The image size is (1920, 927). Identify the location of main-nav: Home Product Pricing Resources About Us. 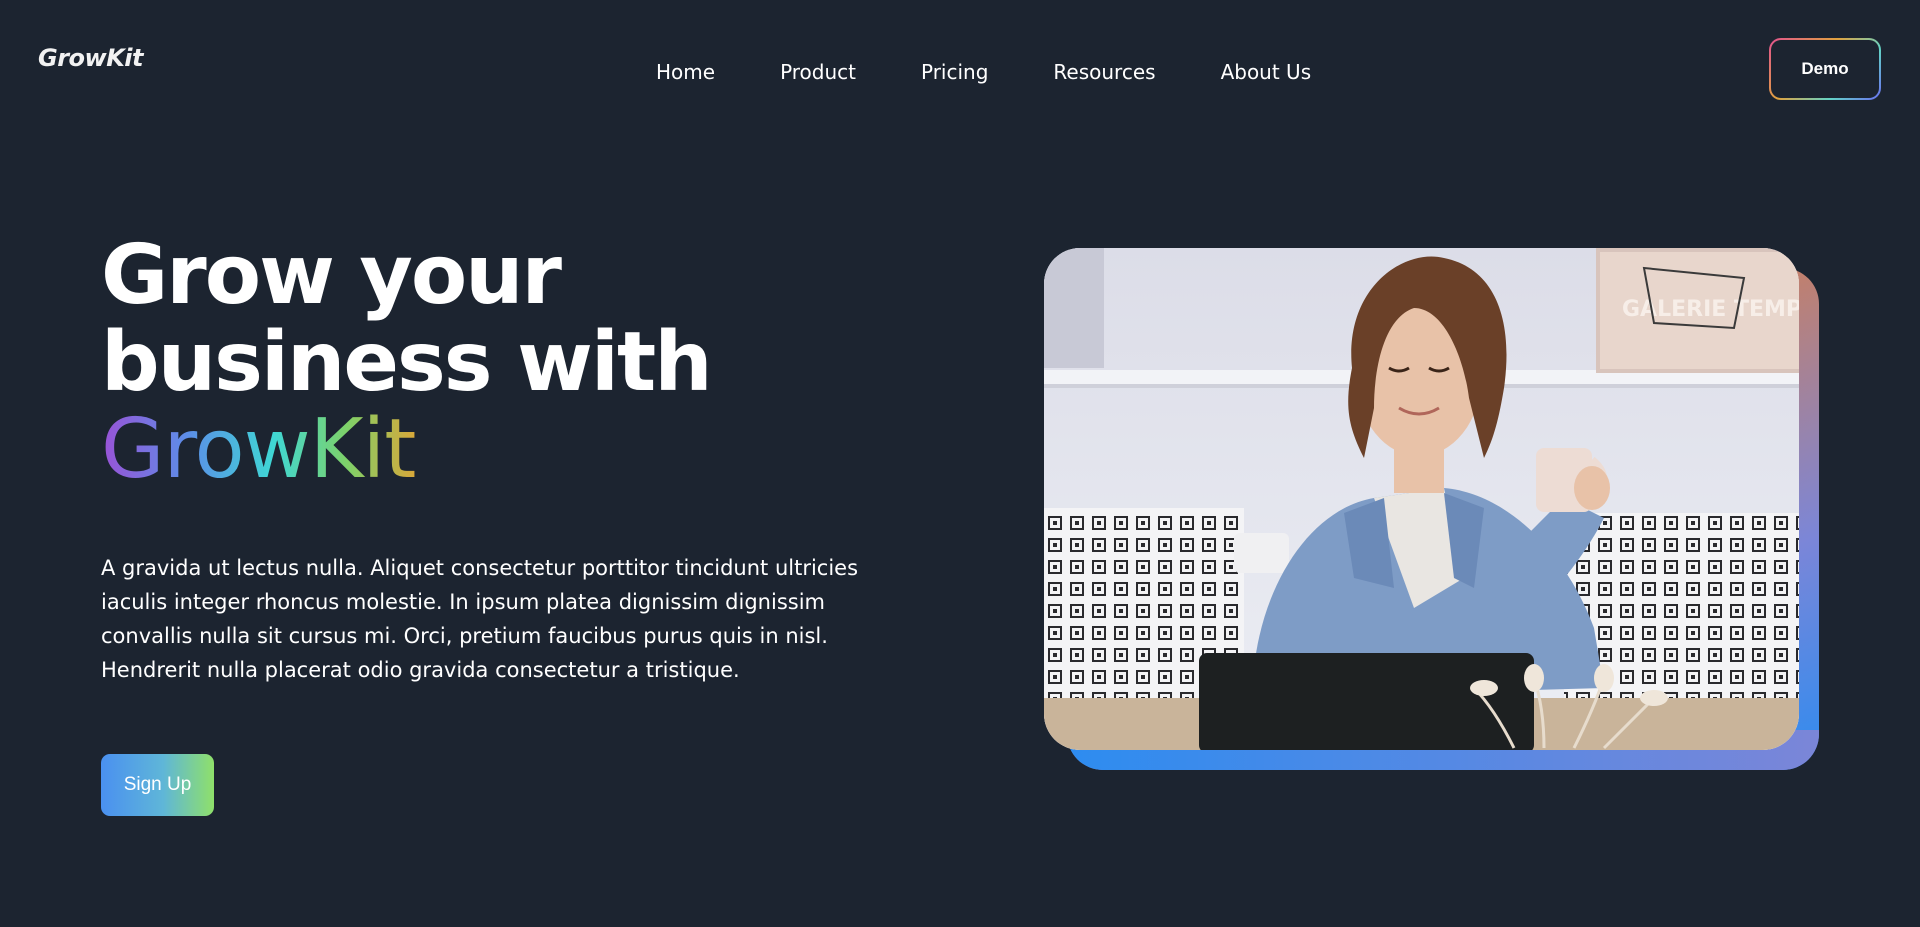
(983, 72).